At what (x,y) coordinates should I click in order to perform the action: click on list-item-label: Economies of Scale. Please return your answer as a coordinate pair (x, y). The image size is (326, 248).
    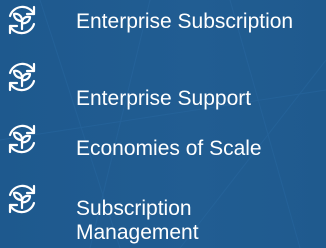
    Looking at the image, I should click on (169, 148).